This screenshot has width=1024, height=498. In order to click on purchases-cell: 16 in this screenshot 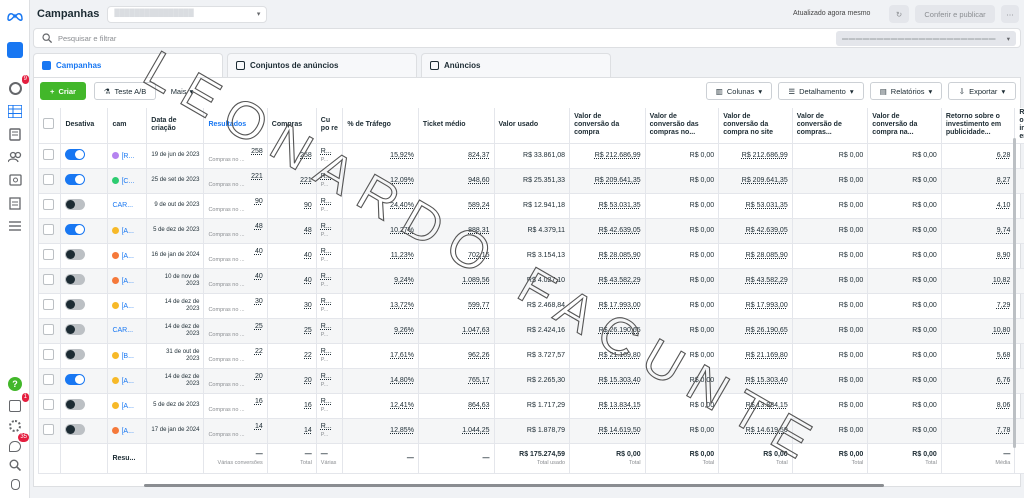, I will do `click(291, 405)`.